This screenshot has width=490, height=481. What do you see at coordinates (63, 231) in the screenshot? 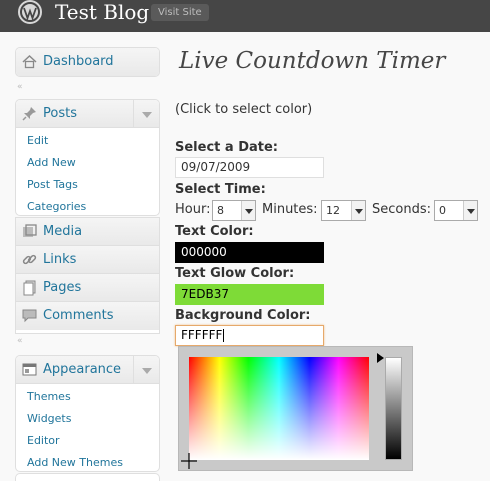
I see `menu-media-label: Media` at bounding box center [63, 231].